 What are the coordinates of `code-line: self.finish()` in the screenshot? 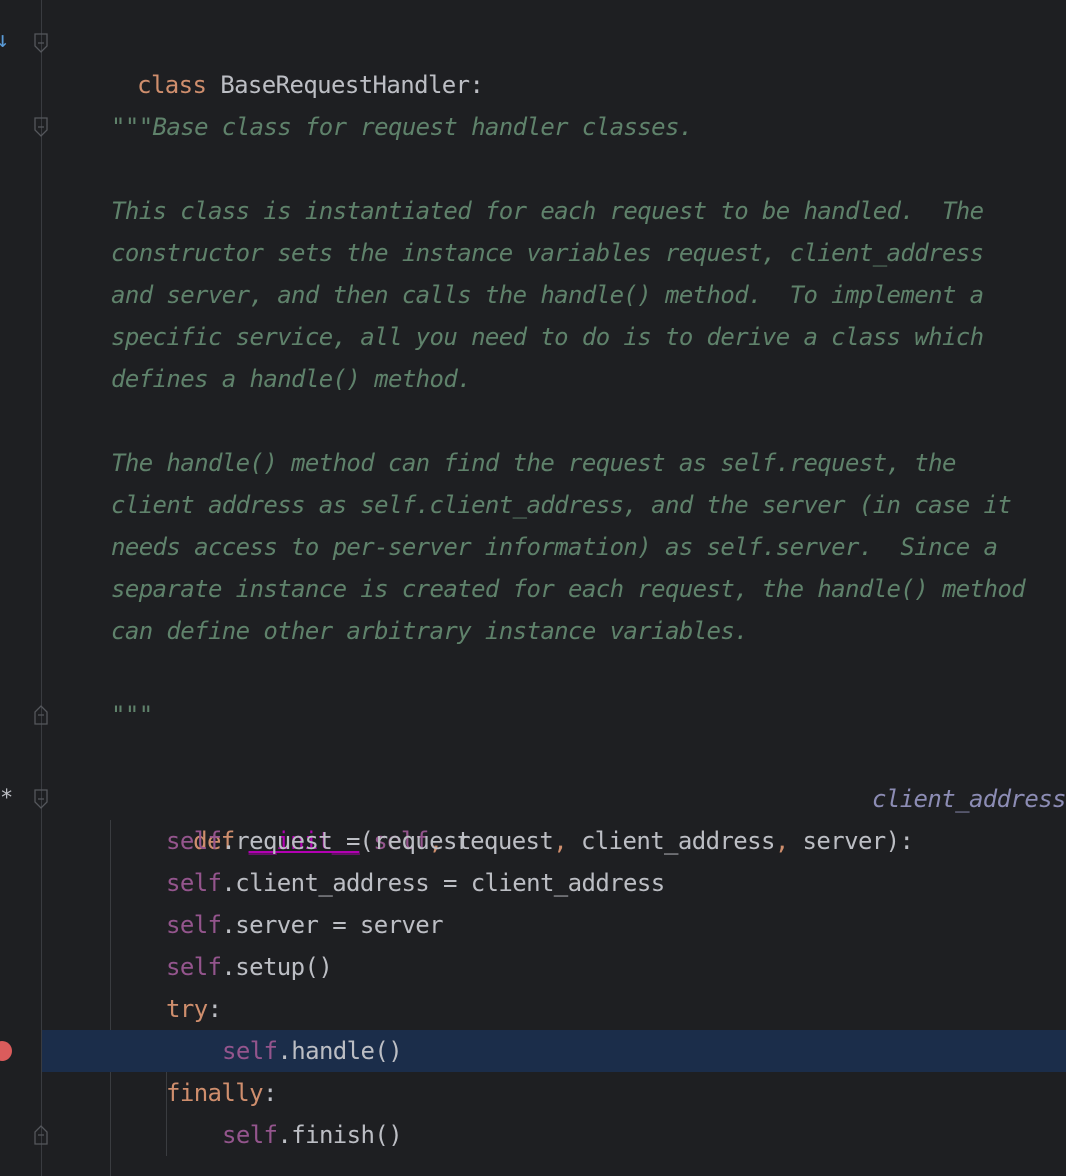 It's located at (533, 1135).